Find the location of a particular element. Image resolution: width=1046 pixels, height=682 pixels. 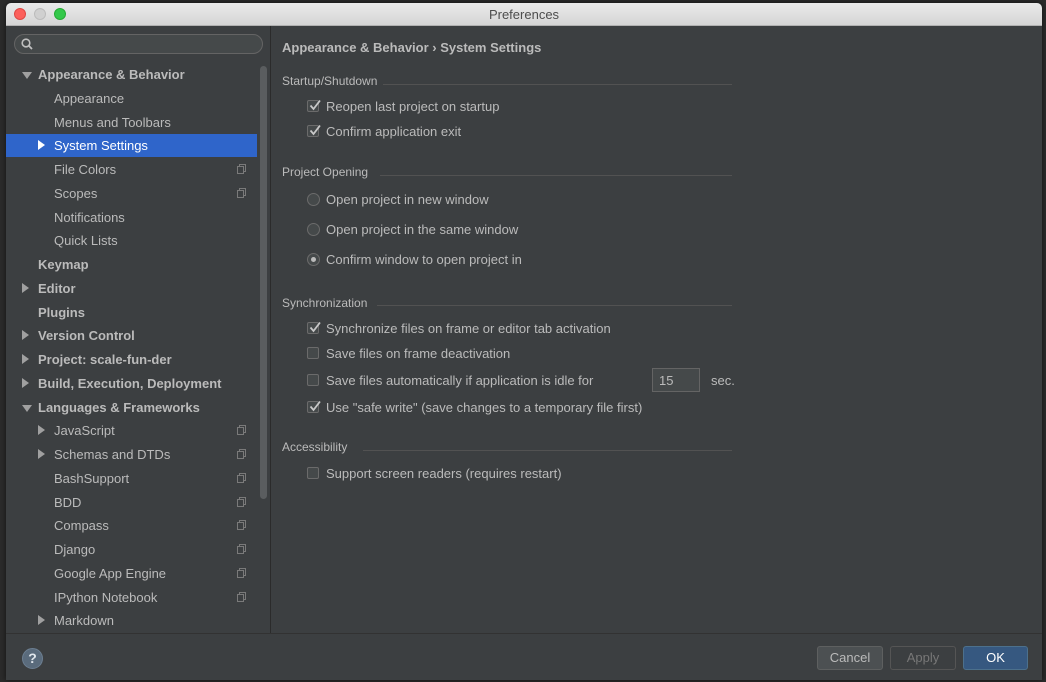

sidebar-item: Plugins is located at coordinates (131, 312).